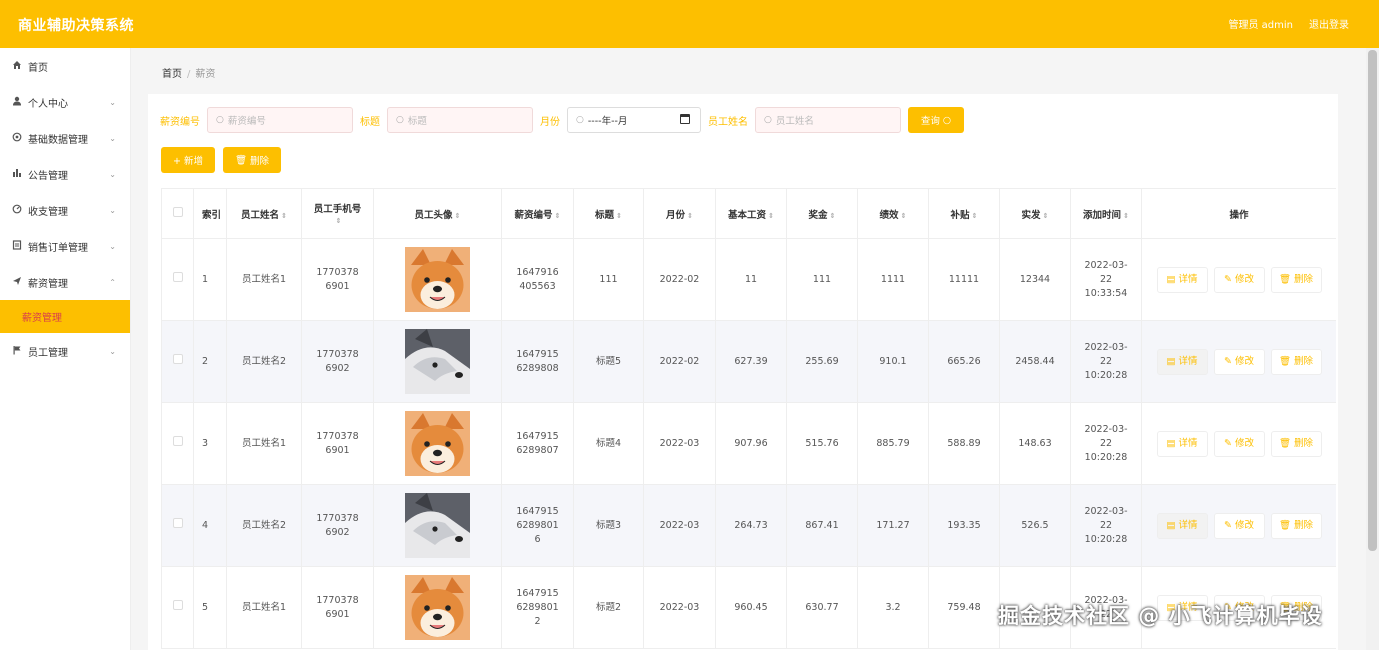  I want to click on row-checkbox-cell, so click(177, 607).